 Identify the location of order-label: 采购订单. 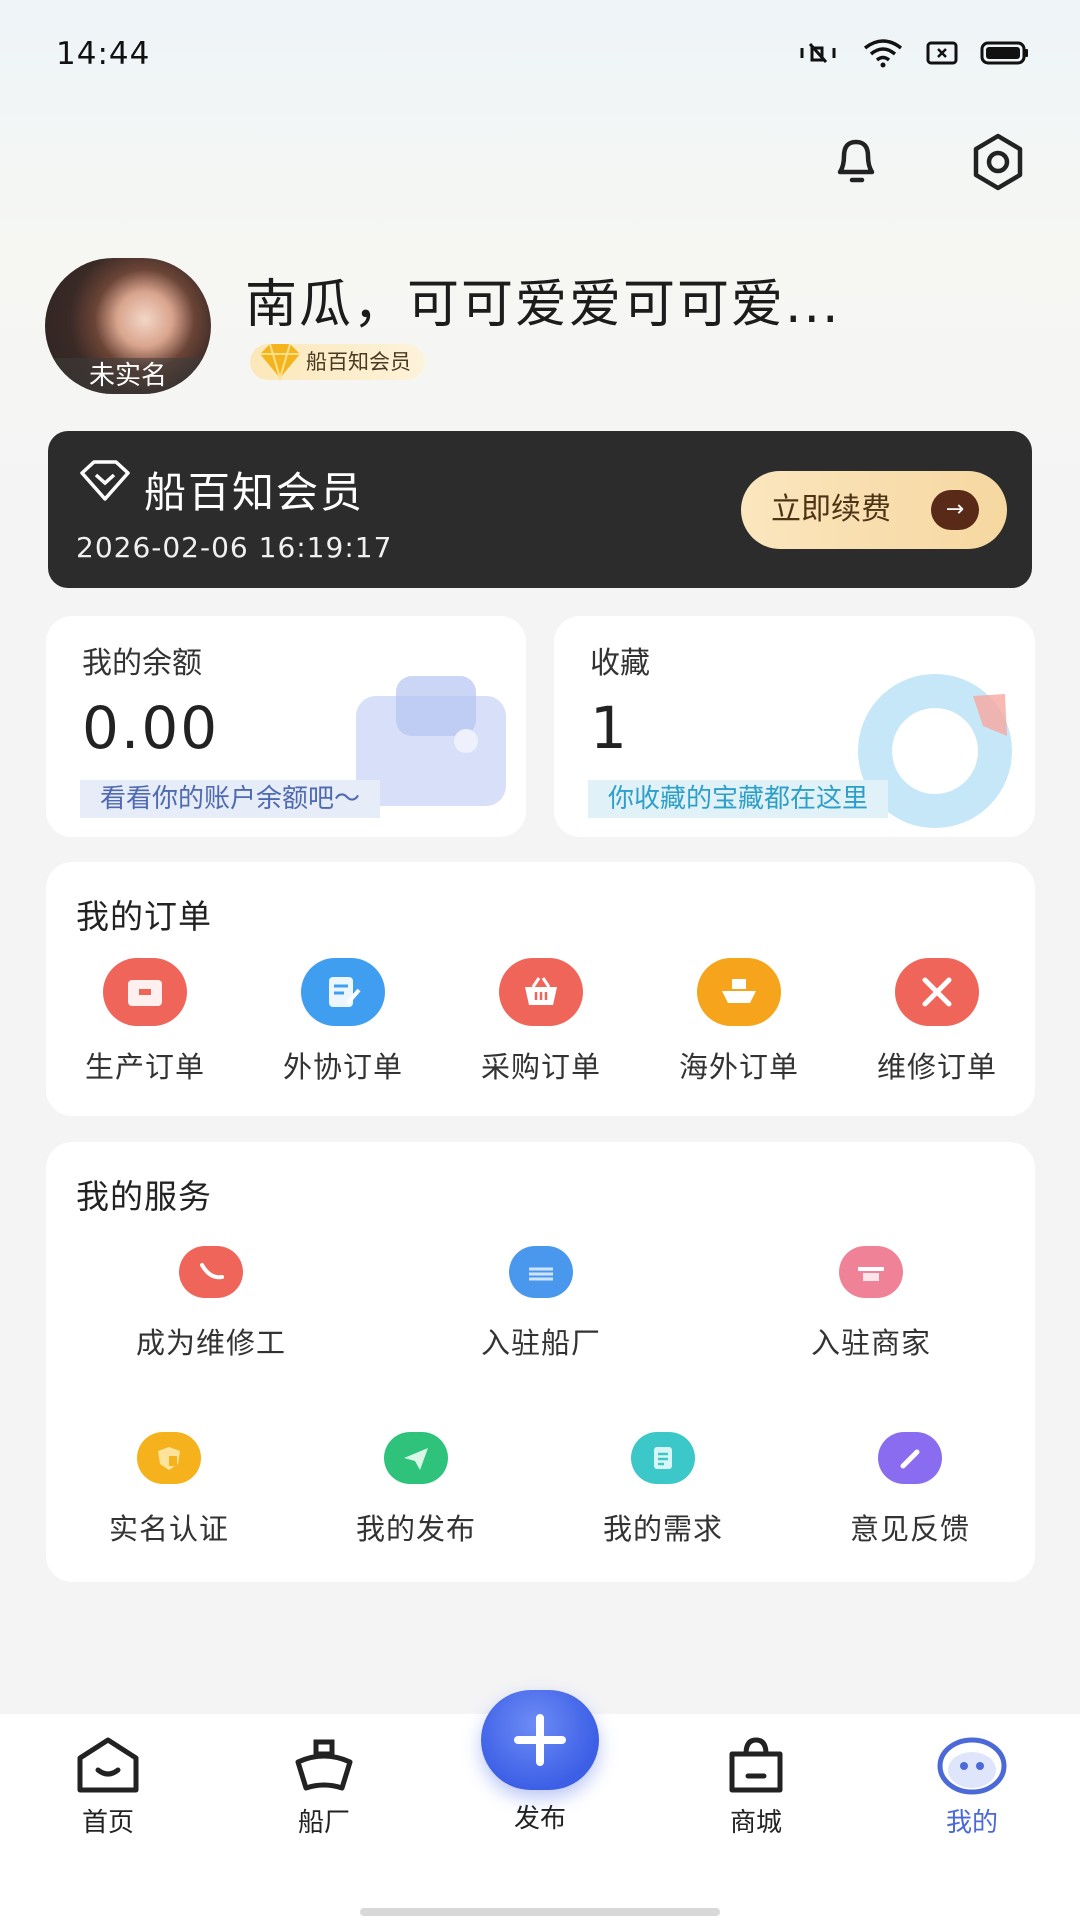
(540, 1067).